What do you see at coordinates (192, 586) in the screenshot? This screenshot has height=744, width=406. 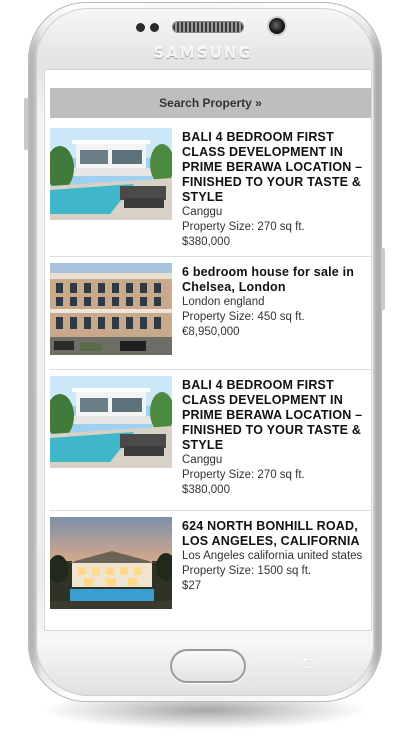 I see `property-price: $27` at bounding box center [192, 586].